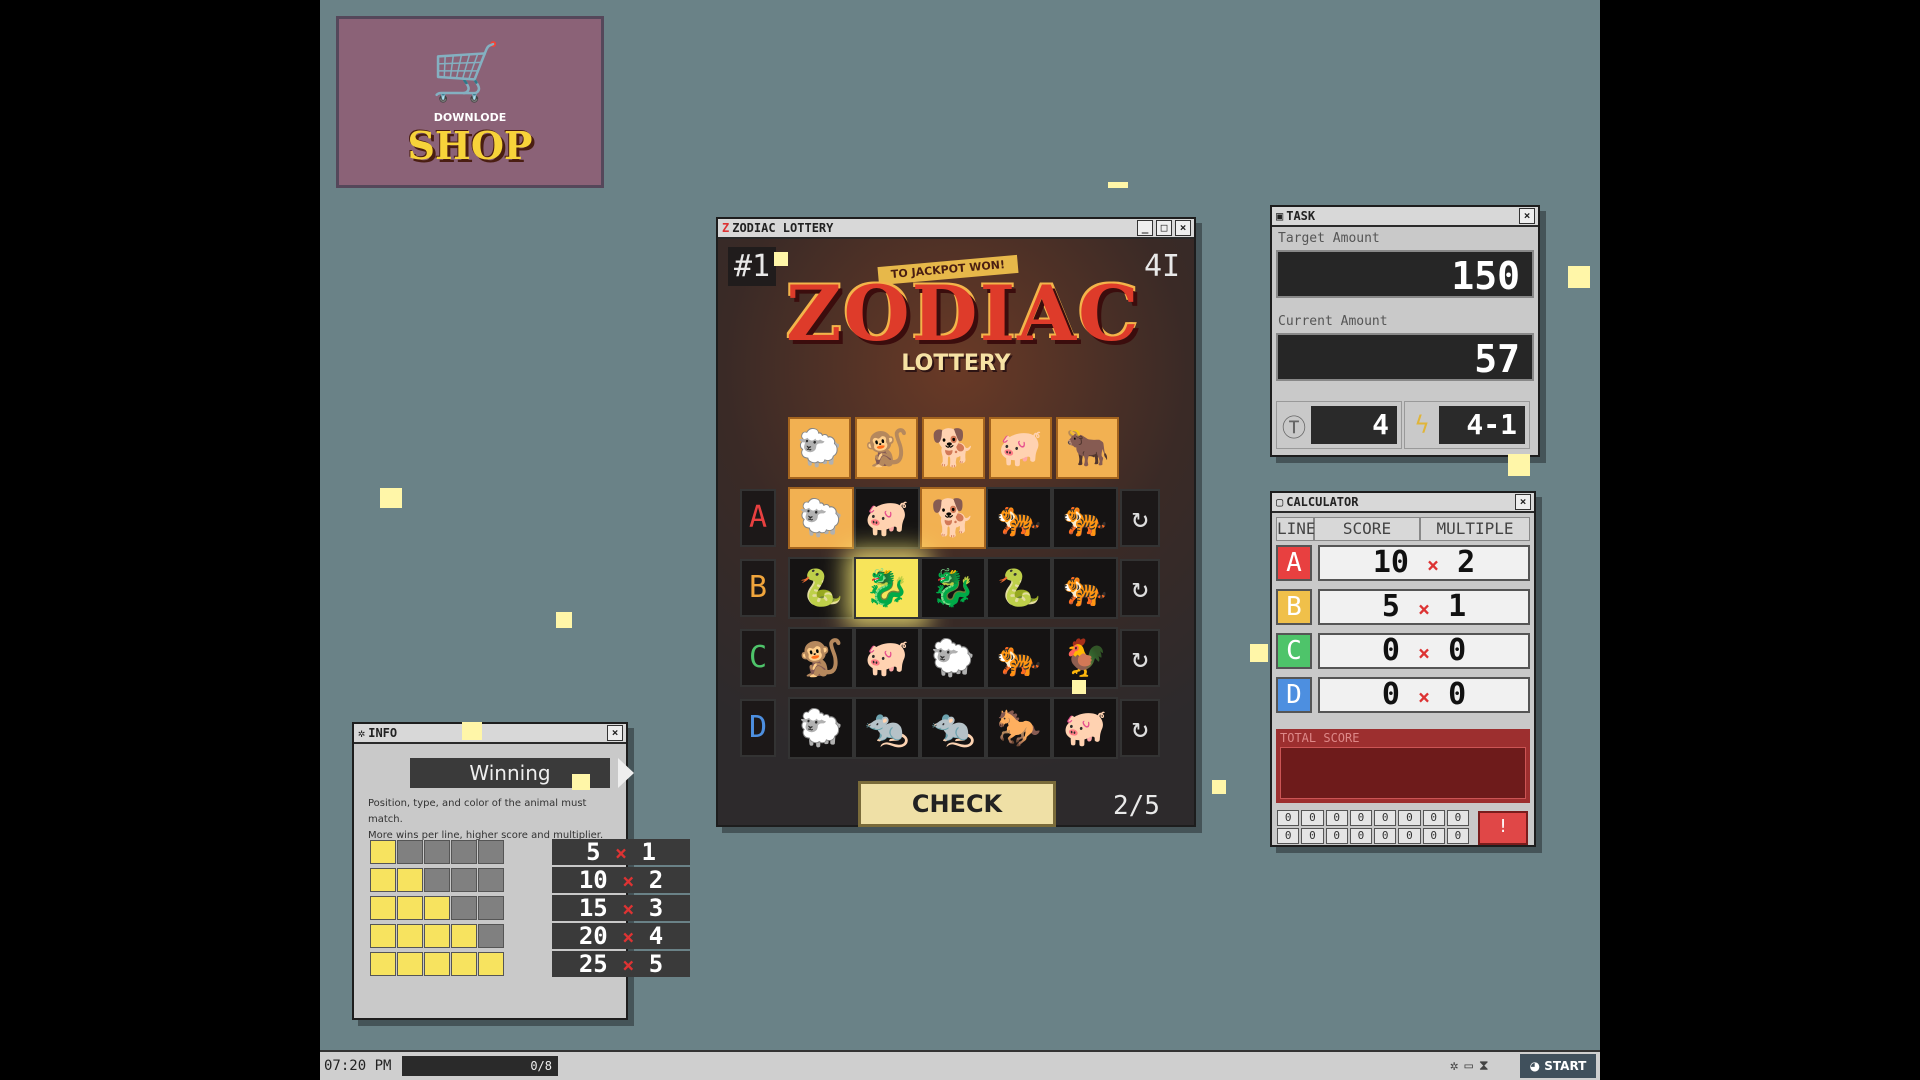  What do you see at coordinates (1403, 696) in the screenshot?
I see `calc-row-d: D 0 × 0` at bounding box center [1403, 696].